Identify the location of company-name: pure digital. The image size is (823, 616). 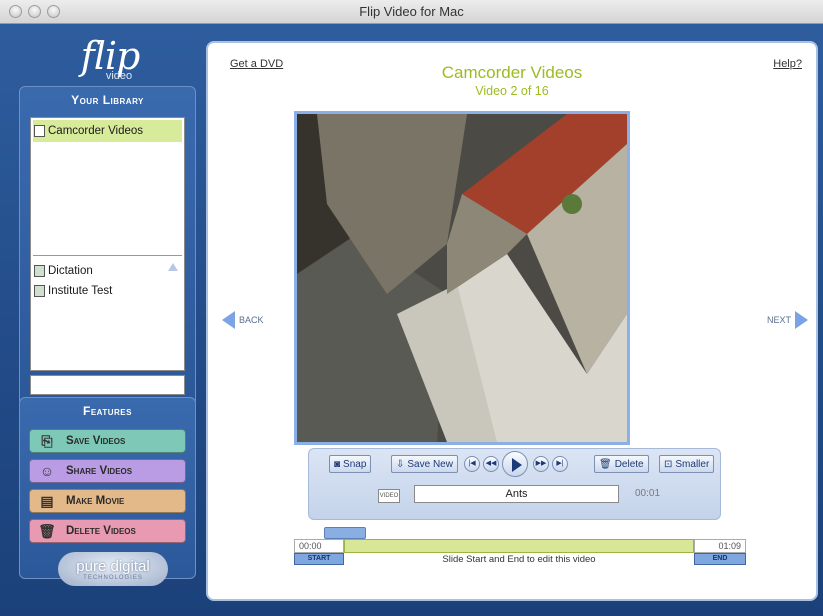
(113, 566).